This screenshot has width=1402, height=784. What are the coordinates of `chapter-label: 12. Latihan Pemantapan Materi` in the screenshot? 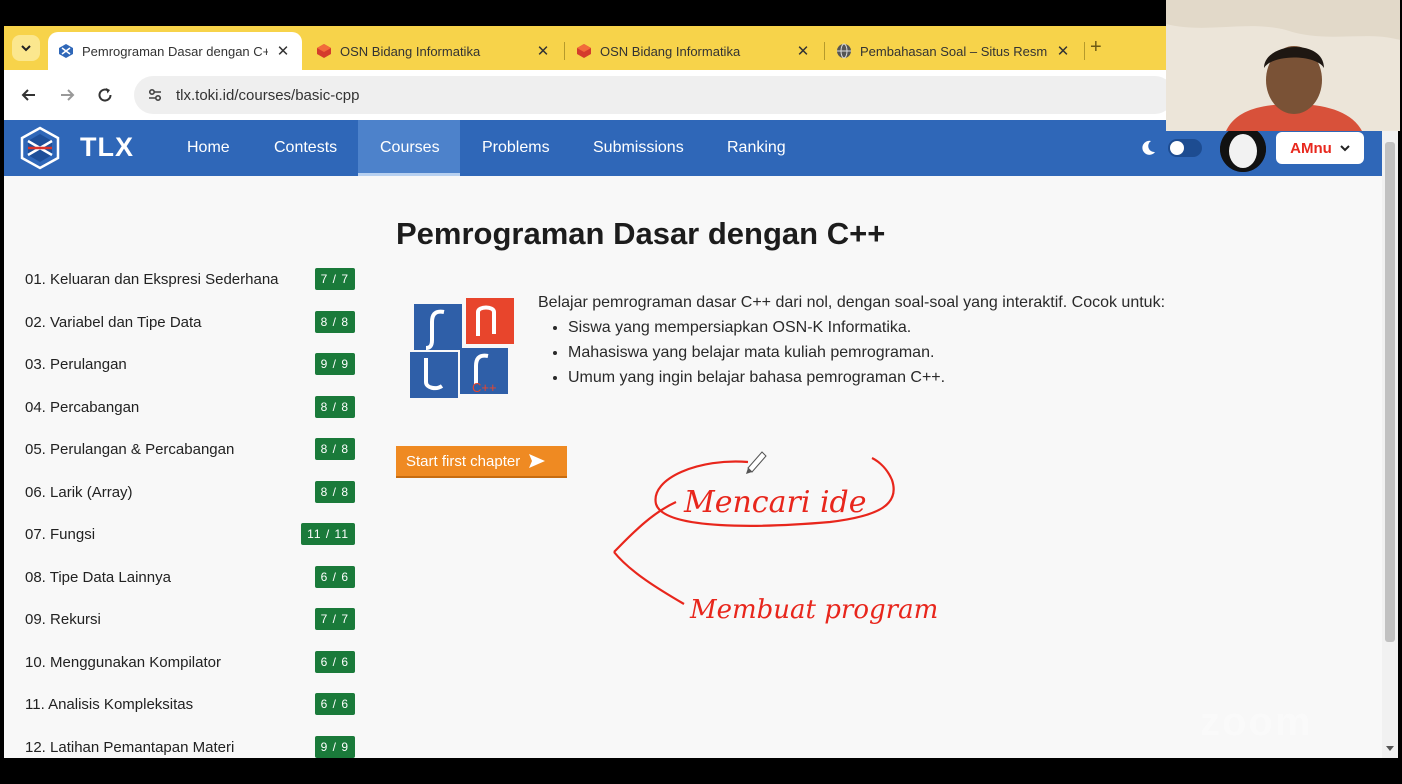 It's located at (130, 747).